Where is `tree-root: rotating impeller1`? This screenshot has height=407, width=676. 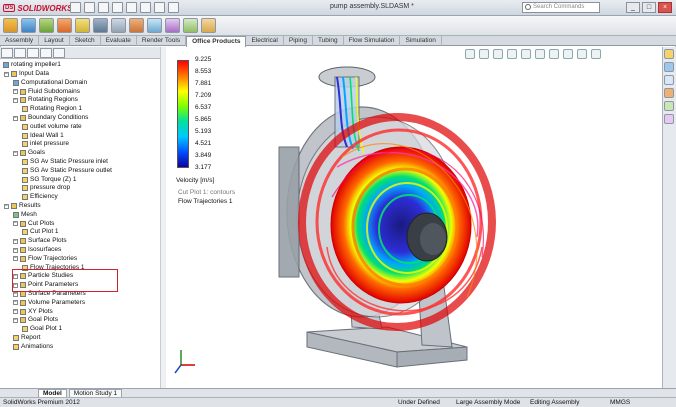
tree-root: rotating impeller1 is located at coordinates (32, 65).